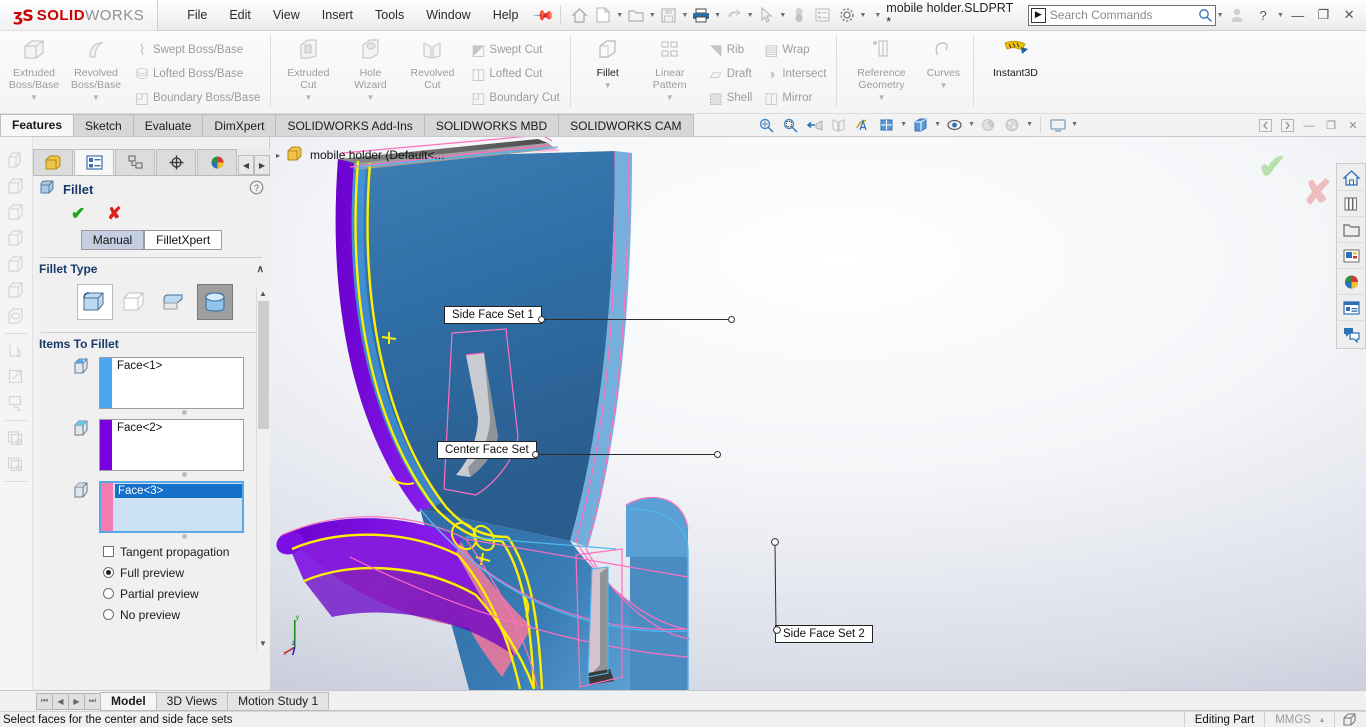  What do you see at coordinates (278, 155) in the screenshot?
I see `feature-tree-expand-icon: ▸` at bounding box center [278, 155].